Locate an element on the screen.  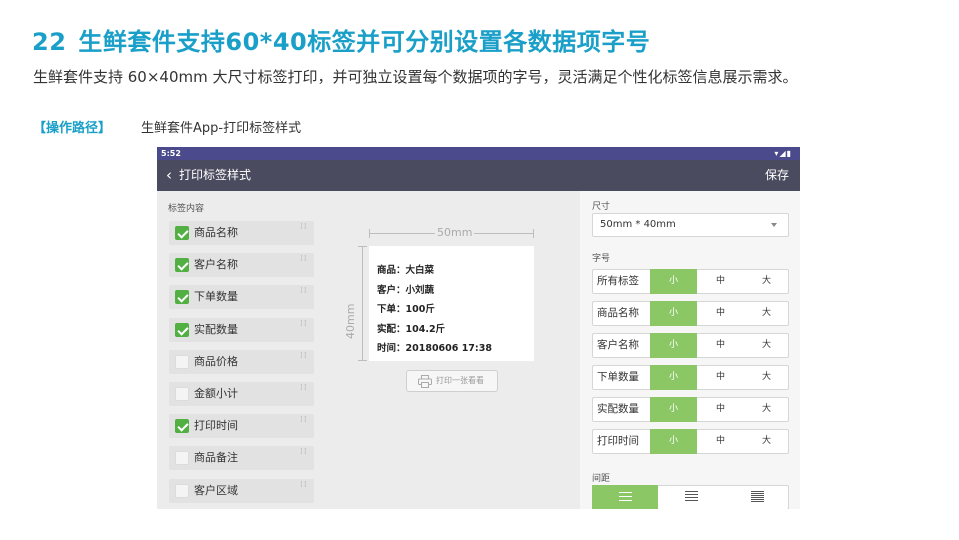
label-content-heading: 标签内容 is located at coordinates (186, 209).